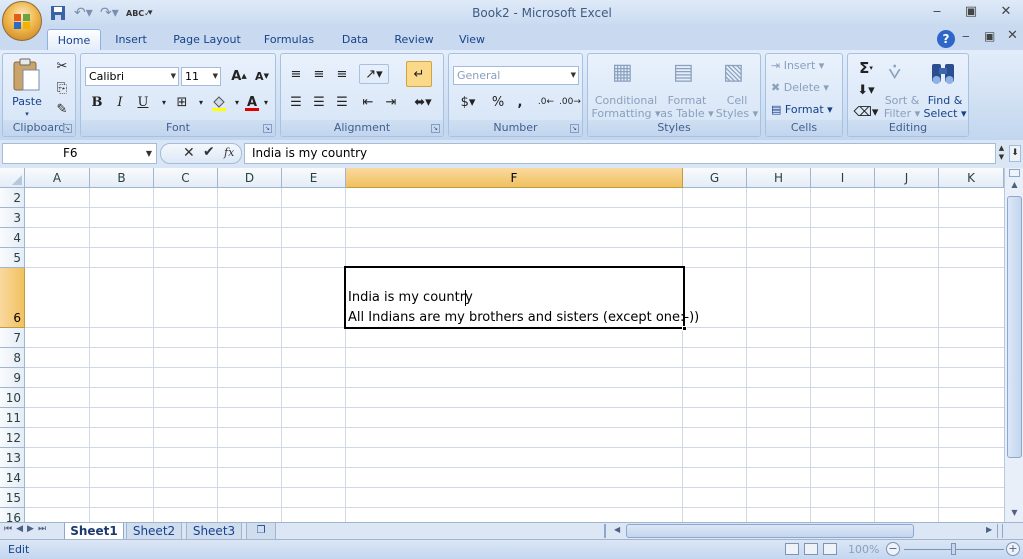 The width and height of the screenshot is (1023, 559). I want to click on row-header-8: 8, so click(12, 358).